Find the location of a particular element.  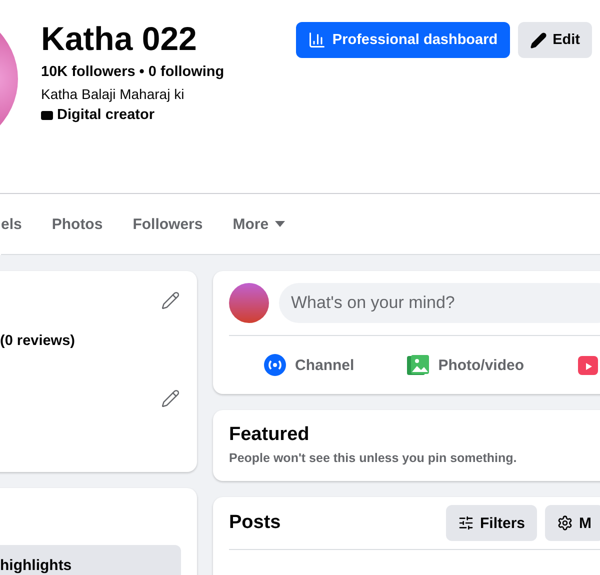

profile-tab: Followers is located at coordinates (167, 224).